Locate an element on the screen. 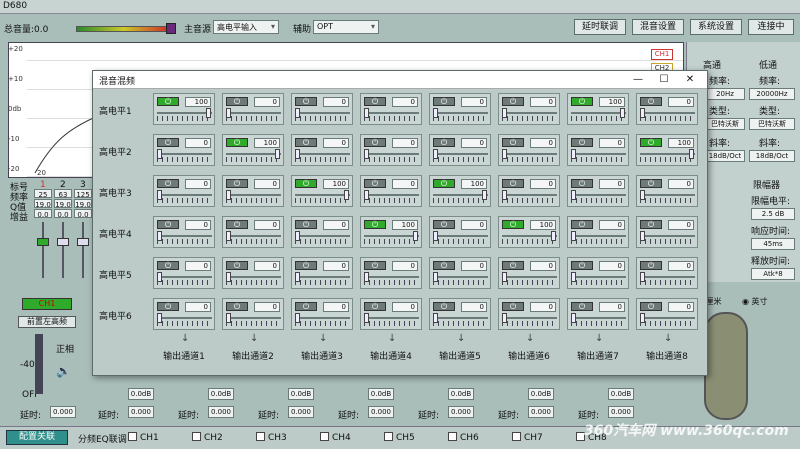 The height and width of the screenshot is (449, 800). lp-slope-select: 18dB/Oct is located at coordinates (772, 156).